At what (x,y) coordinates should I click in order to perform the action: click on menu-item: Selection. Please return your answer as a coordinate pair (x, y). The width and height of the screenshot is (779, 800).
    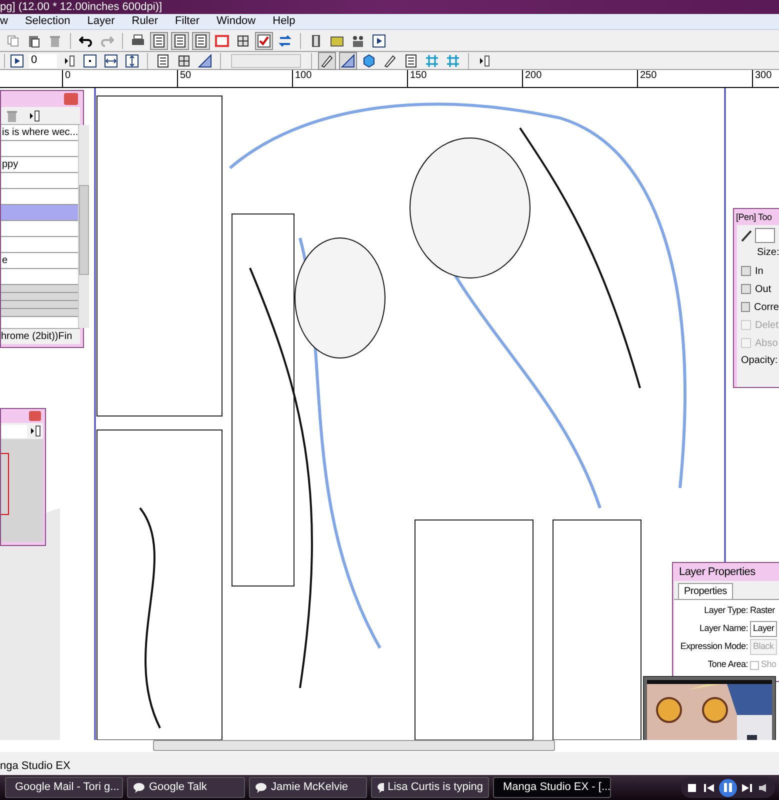
    Looking at the image, I should click on (47, 21).